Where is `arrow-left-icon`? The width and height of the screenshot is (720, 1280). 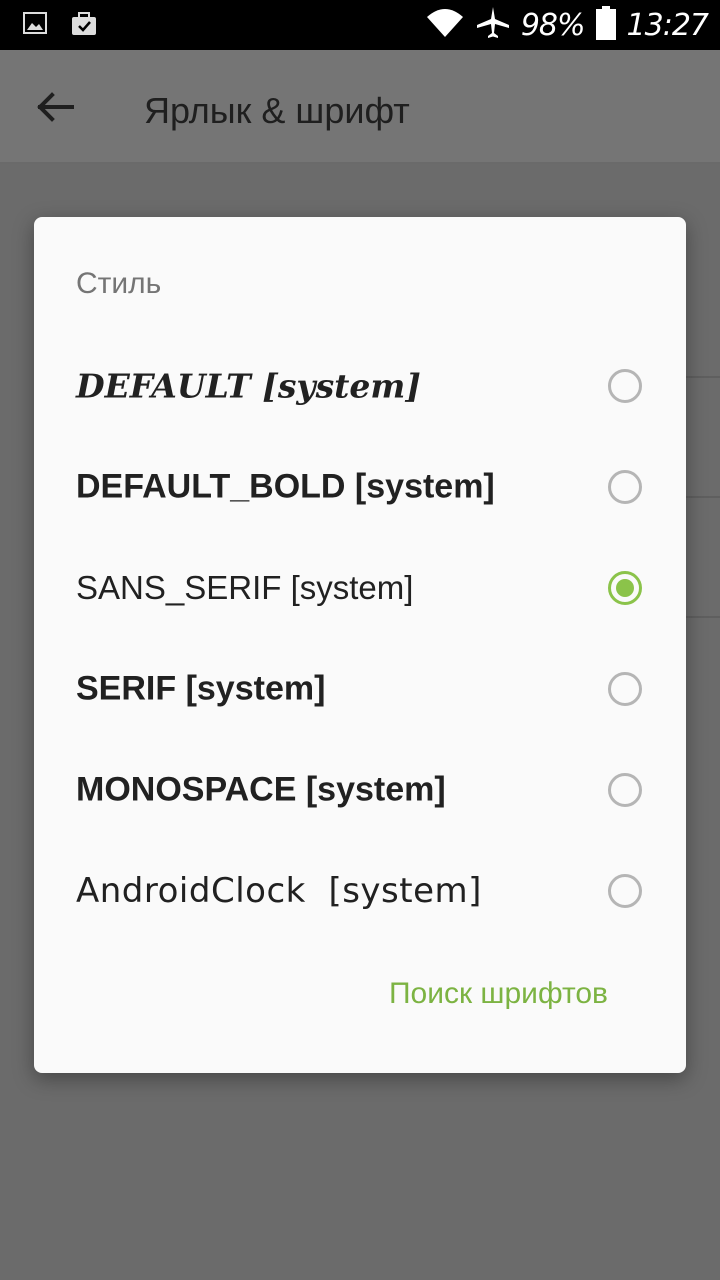
arrow-left-icon is located at coordinates (56, 107).